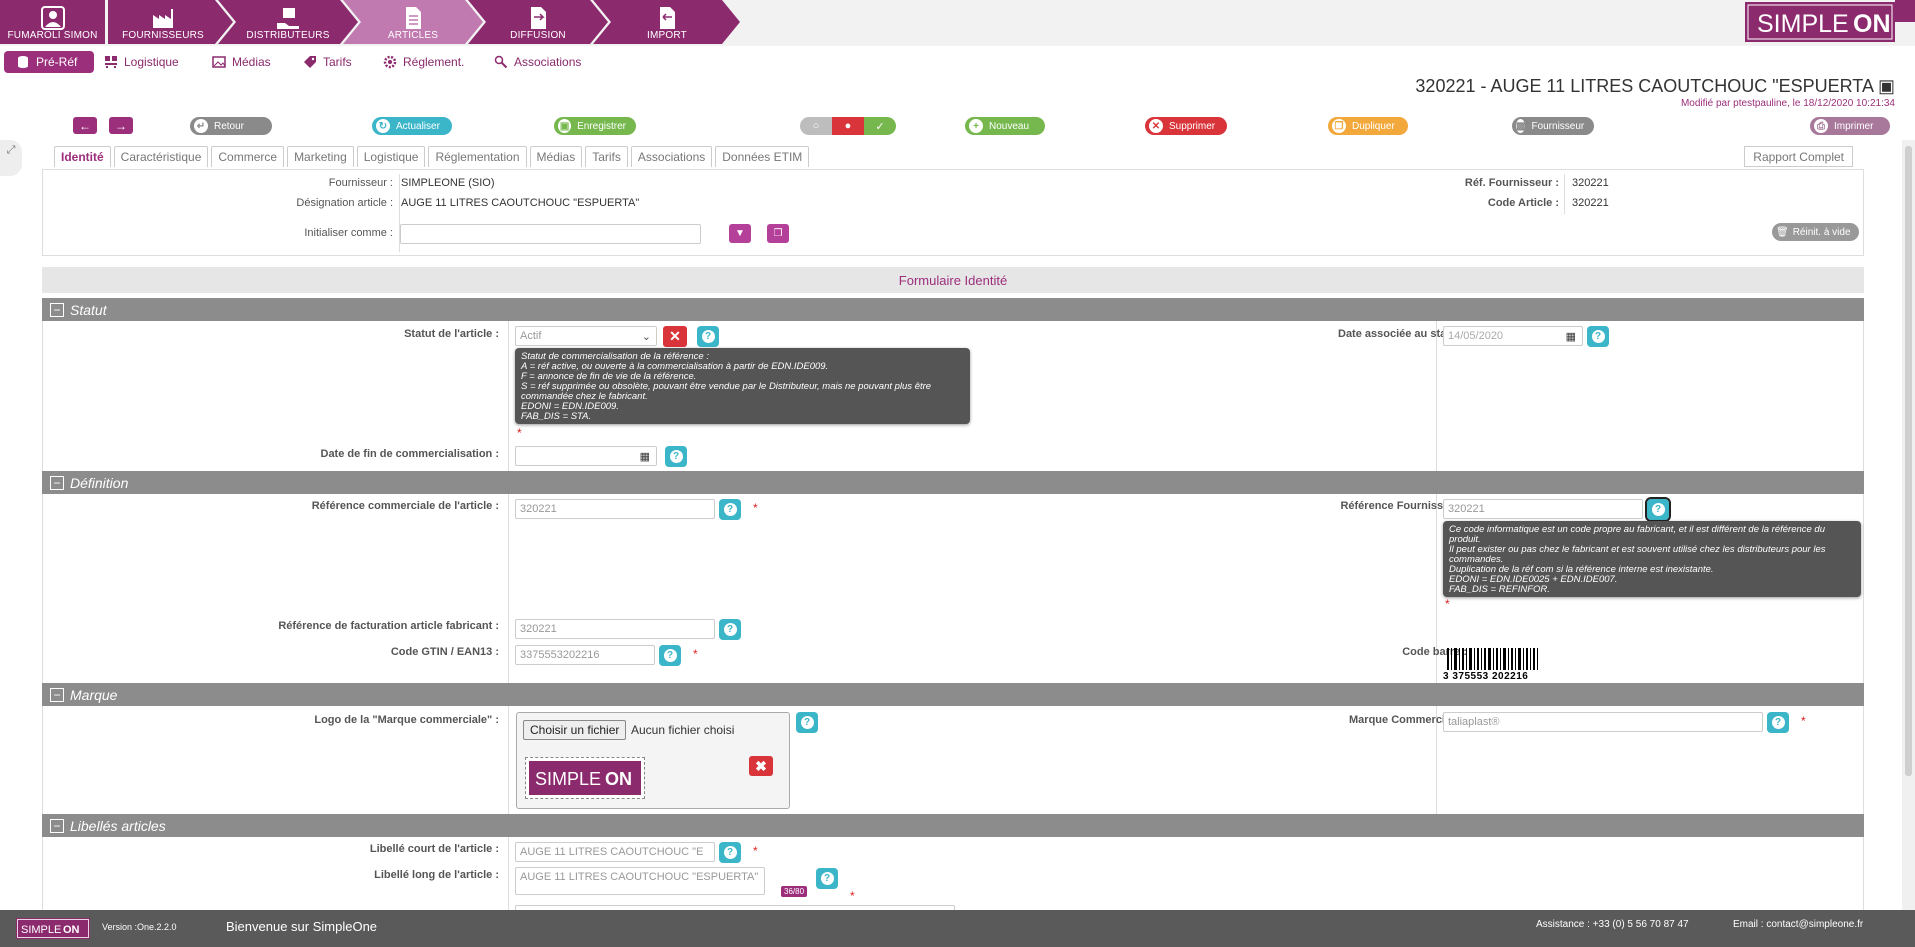  What do you see at coordinates (670, 655) in the screenshot?
I see `gtin-help-button: ?` at bounding box center [670, 655].